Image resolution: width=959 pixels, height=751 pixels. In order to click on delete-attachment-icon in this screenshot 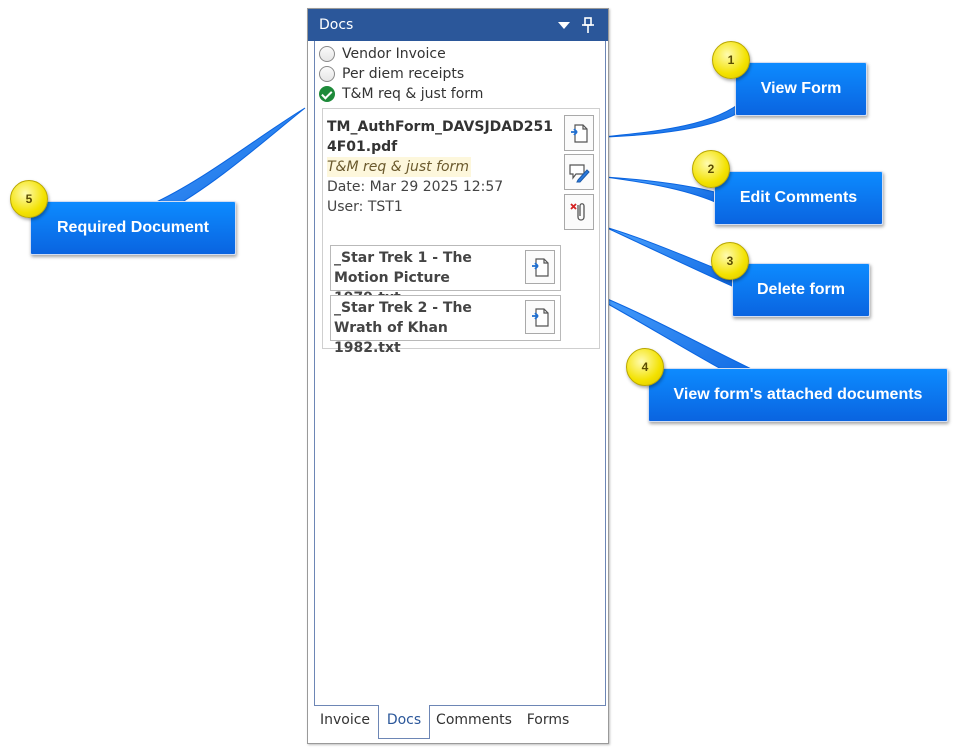, I will do `click(577, 212)`.